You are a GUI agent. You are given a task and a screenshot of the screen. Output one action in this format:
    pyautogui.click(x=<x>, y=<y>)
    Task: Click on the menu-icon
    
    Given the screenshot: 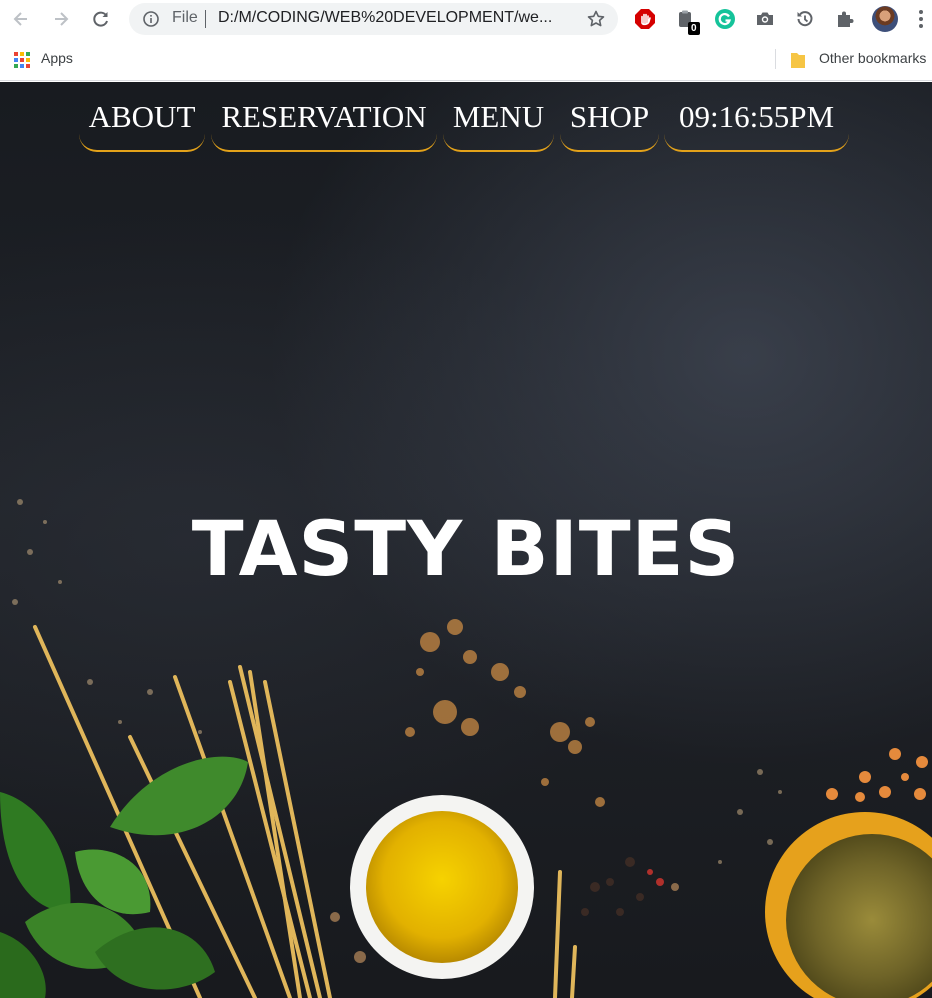 What is the action you would take?
    pyautogui.click(x=921, y=19)
    